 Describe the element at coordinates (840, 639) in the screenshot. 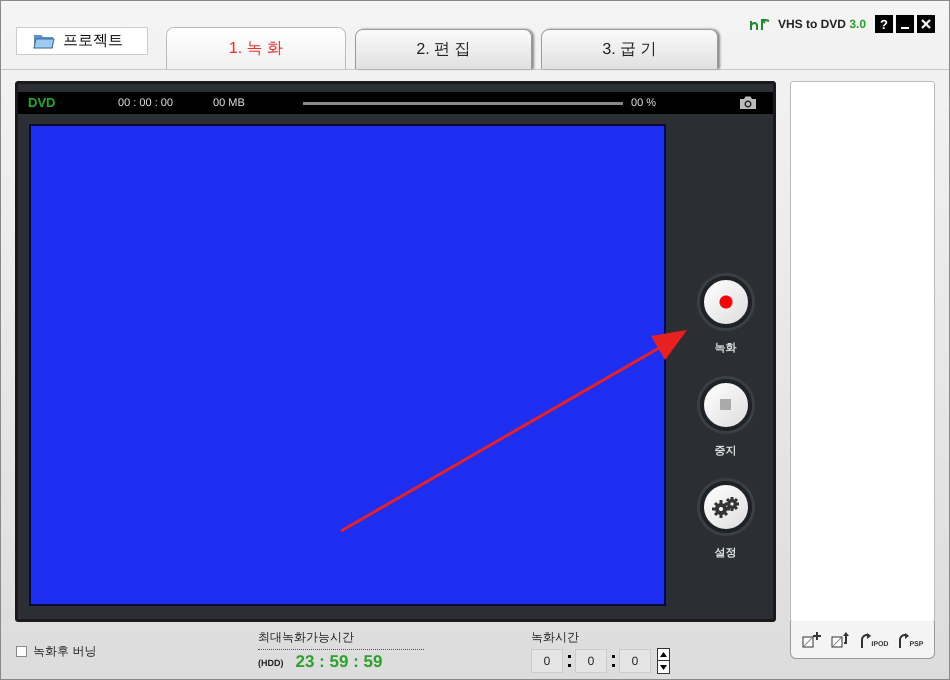

I see `export-button` at that location.